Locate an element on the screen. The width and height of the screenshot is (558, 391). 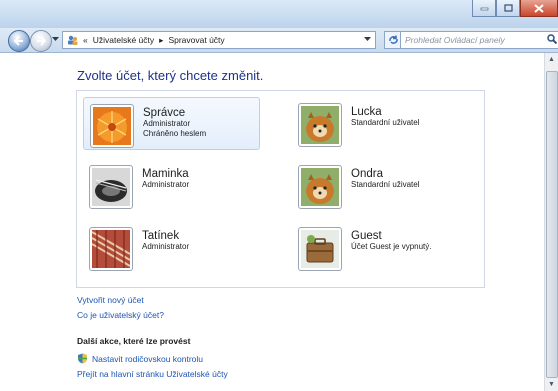
account-tile-ondra: Ondra Standardní uživatel is located at coordinates (382, 185).